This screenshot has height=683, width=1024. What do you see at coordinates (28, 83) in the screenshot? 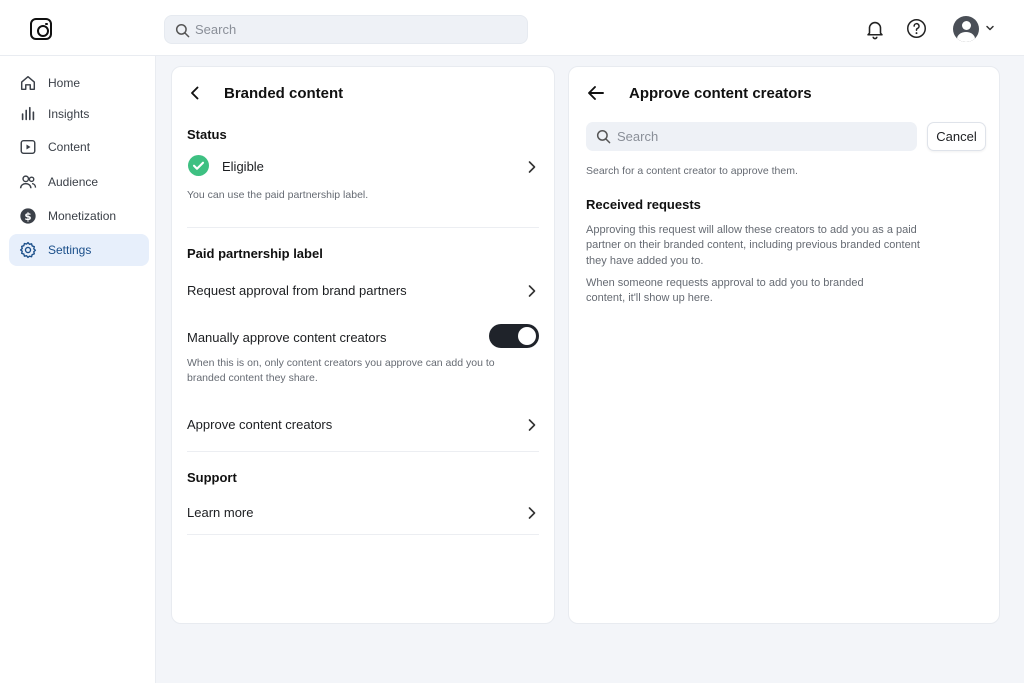
I see `home-icon` at bounding box center [28, 83].